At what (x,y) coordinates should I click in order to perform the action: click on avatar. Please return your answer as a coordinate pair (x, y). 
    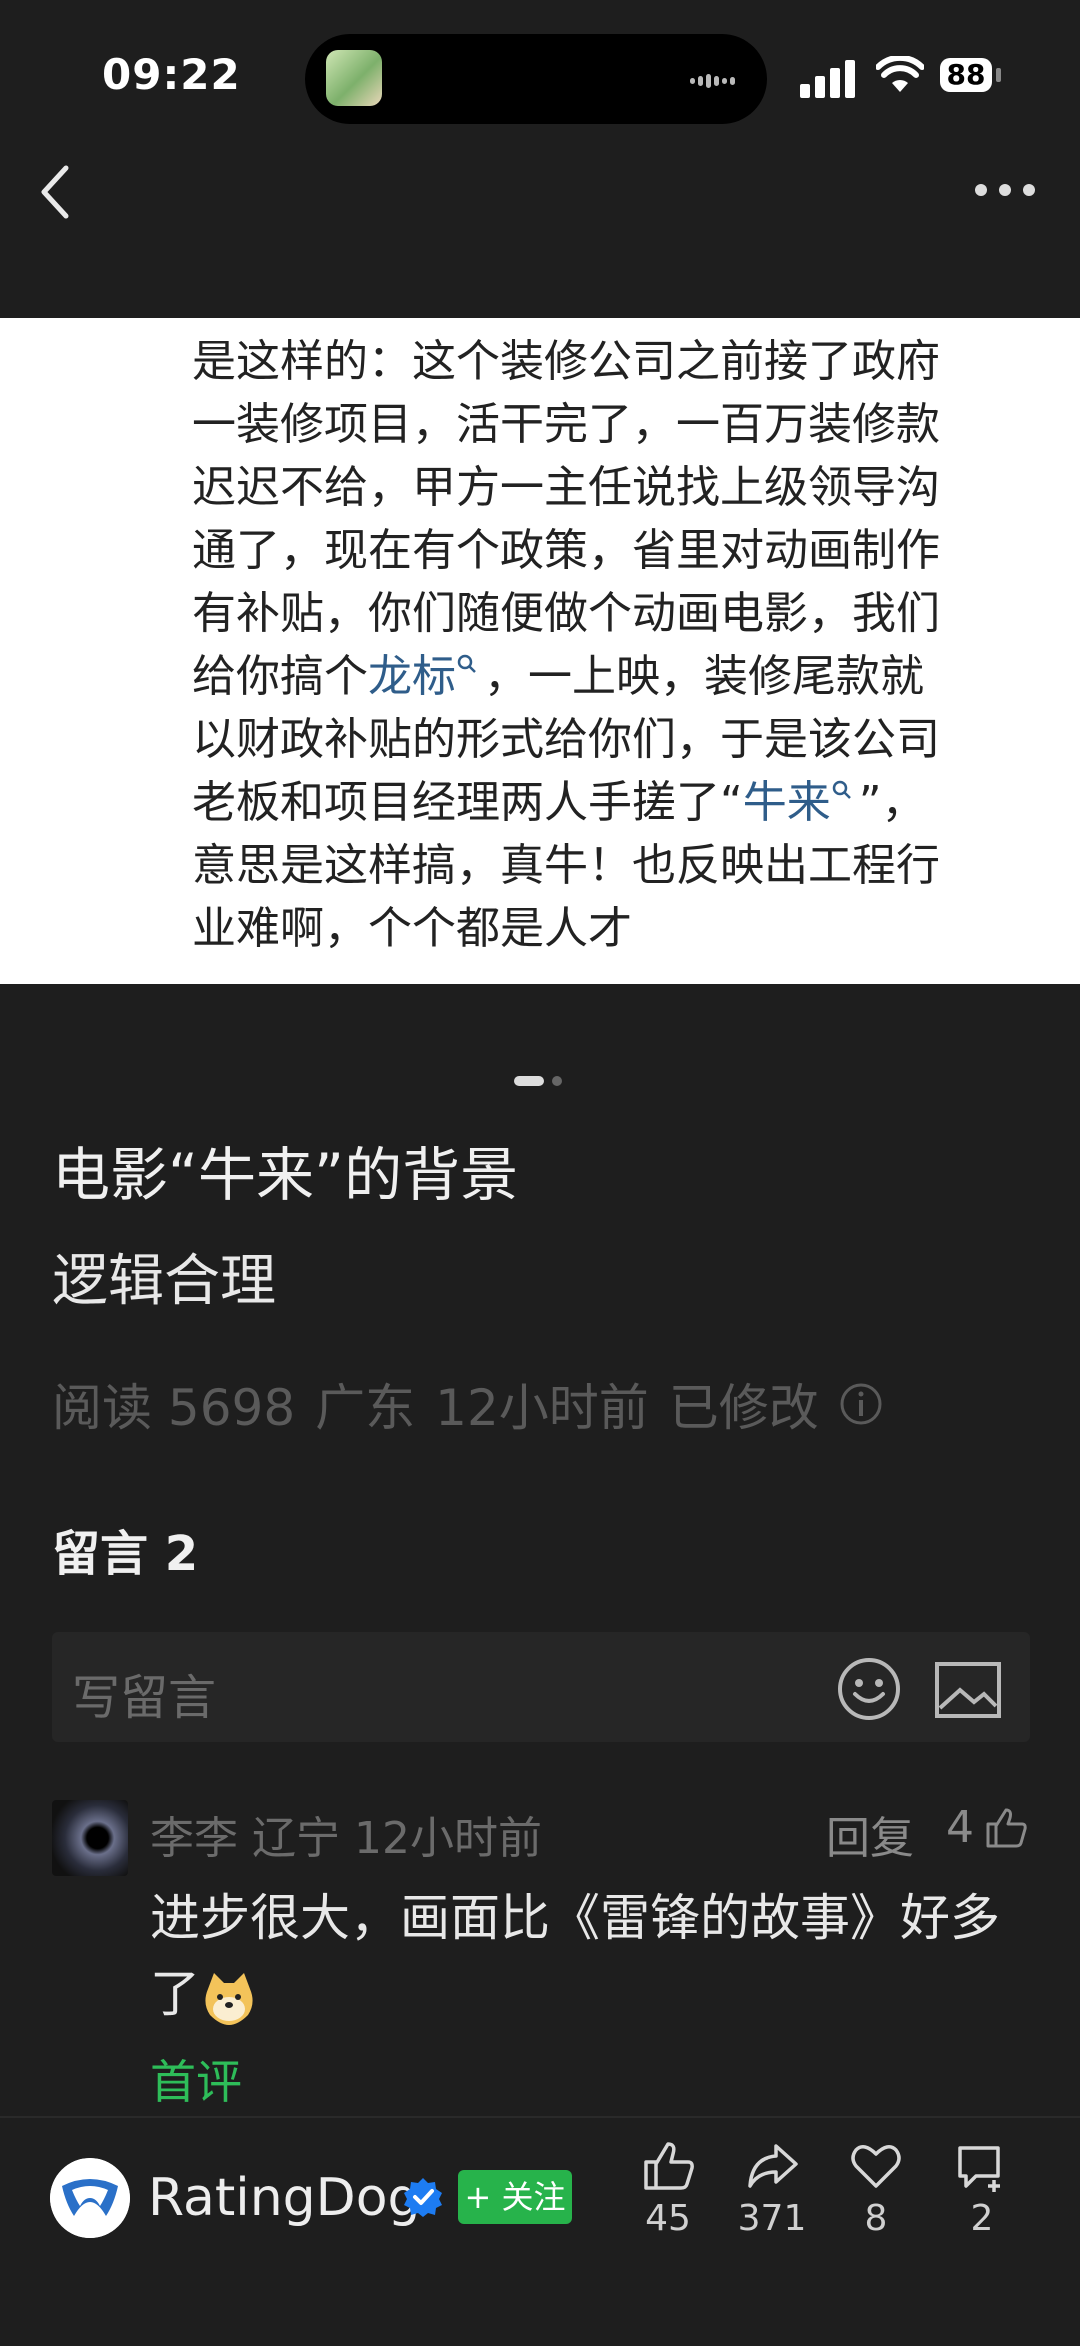
    Looking at the image, I should click on (90, 1838).